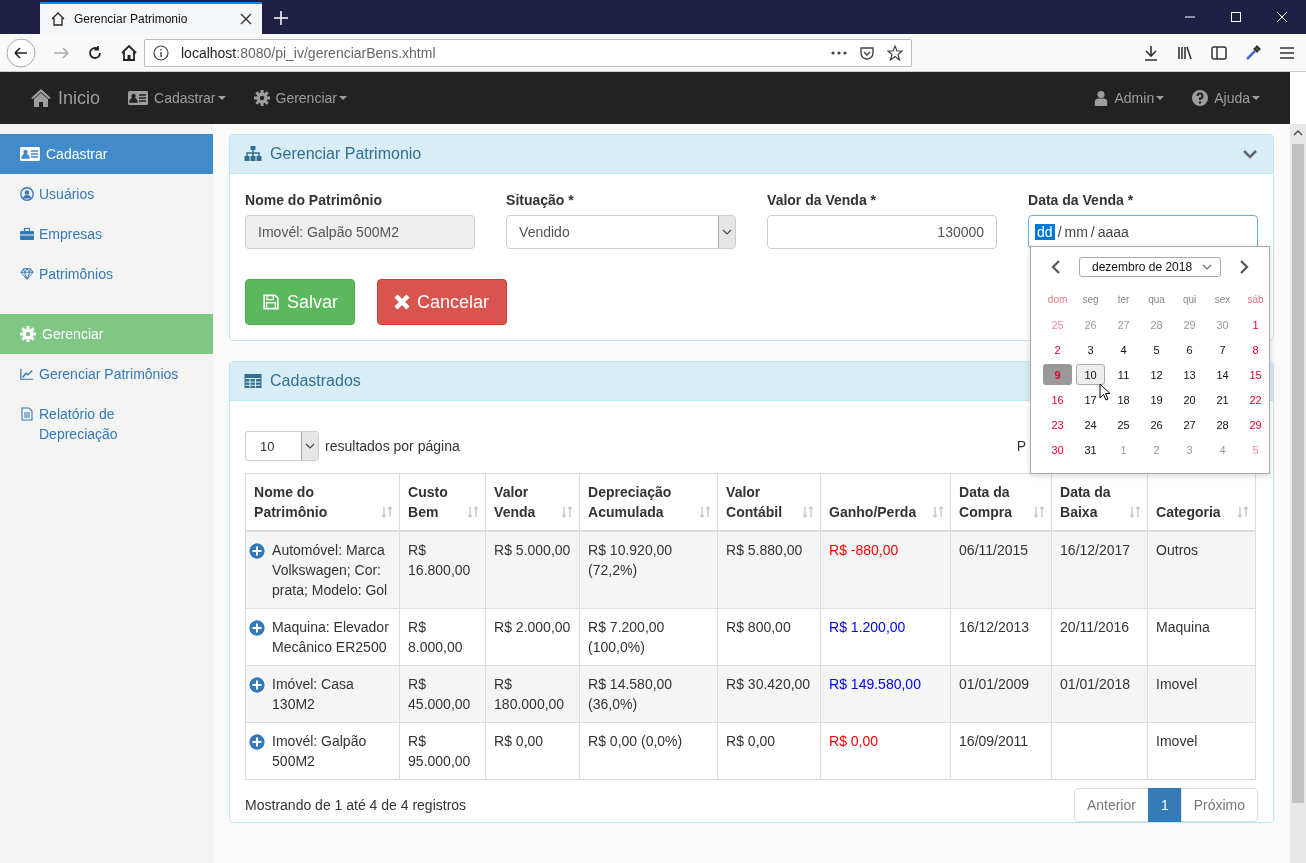 Image resolution: width=1306 pixels, height=863 pixels. What do you see at coordinates (1058, 399) in the screenshot?
I see `calendar-day: 16` at bounding box center [1058, 399].